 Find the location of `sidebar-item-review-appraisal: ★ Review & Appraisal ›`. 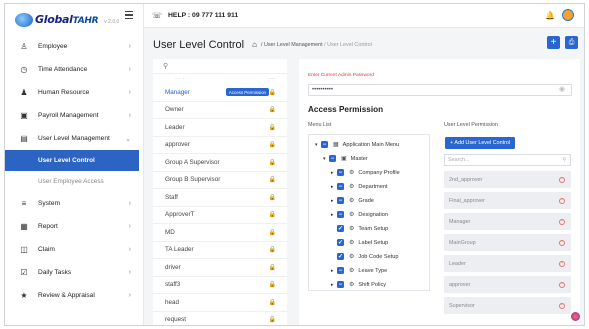

sidebar-item-review-appraisal: ★ Review & Appraisal › is located at coordinates (74, 295).